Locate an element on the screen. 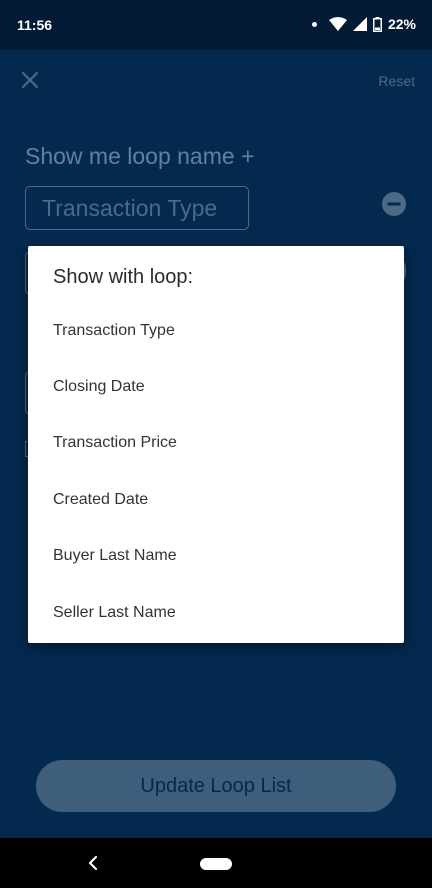 This screenshot has width=432, height=888. dialog-title: Show with loop: is located at coordinates (123, 277).